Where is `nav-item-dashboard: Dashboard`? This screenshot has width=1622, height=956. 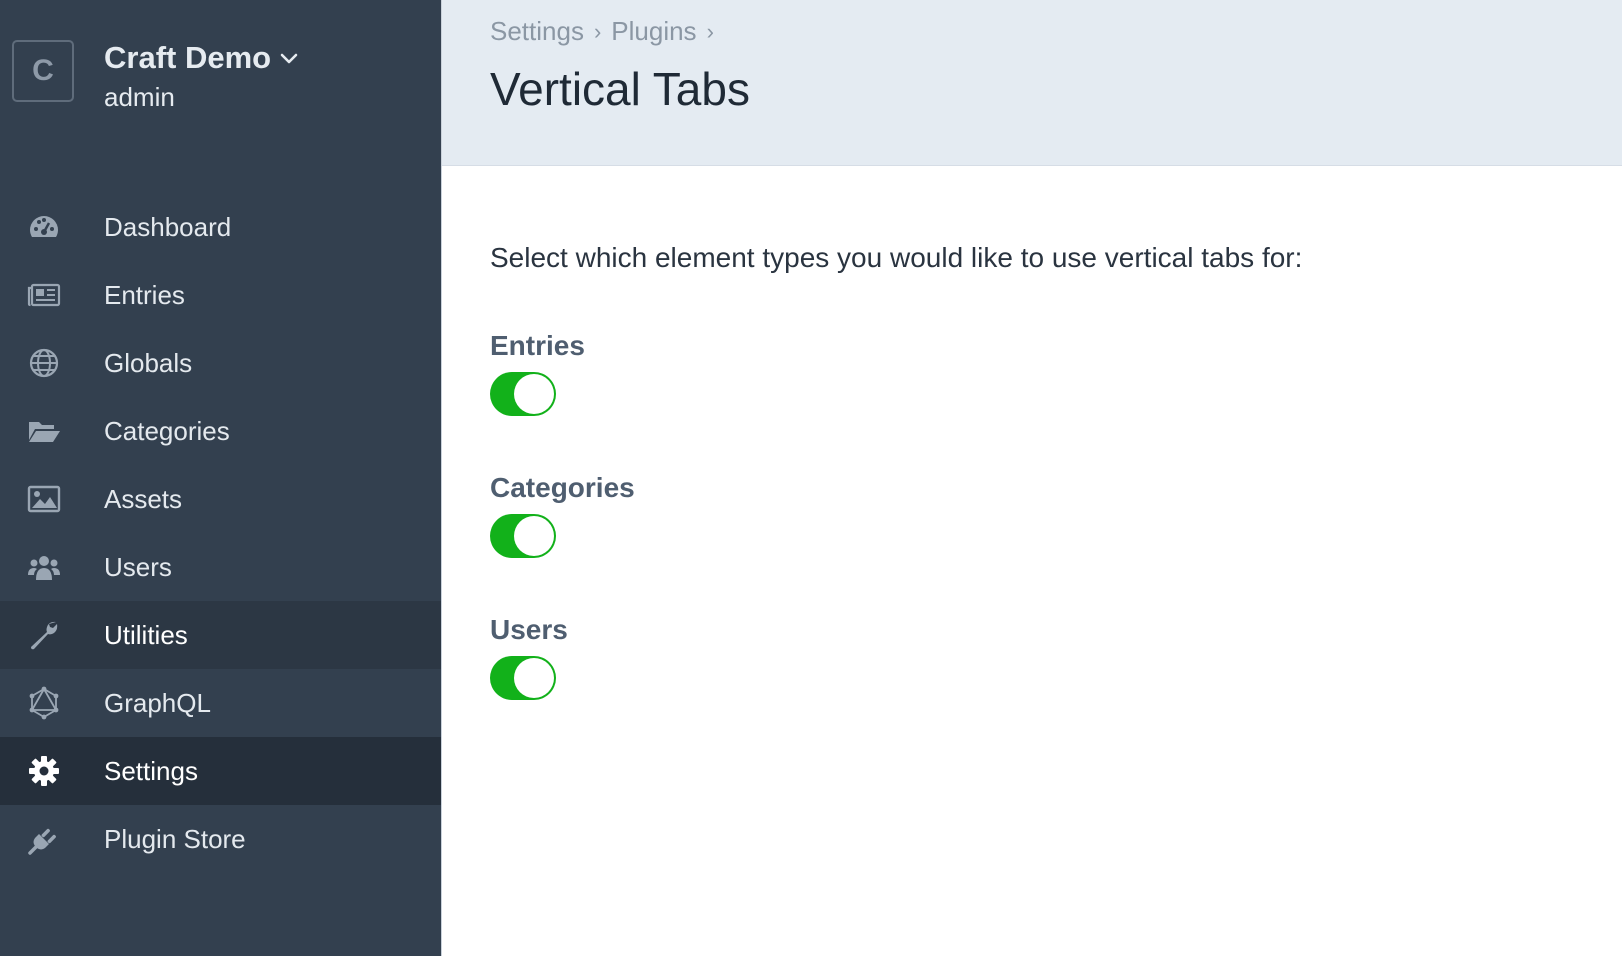
nav-item-dashboard: Dashboard is located at coordinates (220, 227).